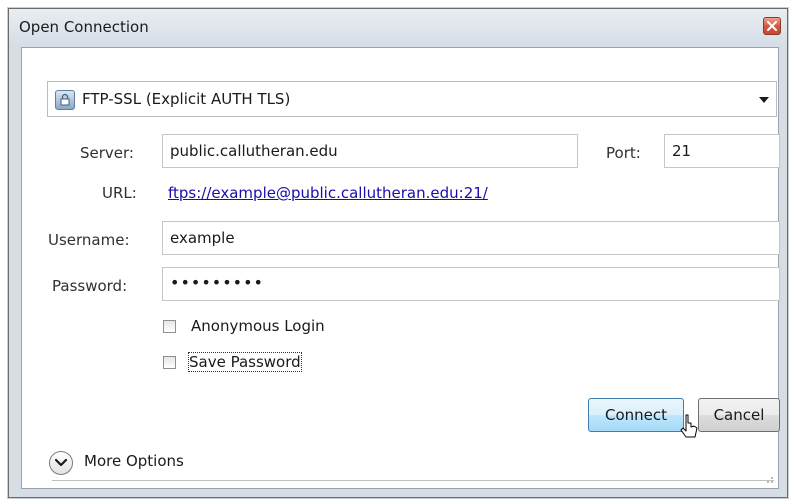 The height and width of the screenshot is (504, 794). Describe the element at coordinates (245, 362) in the screenshot. I see `save-password-label: Save Password` at that location.